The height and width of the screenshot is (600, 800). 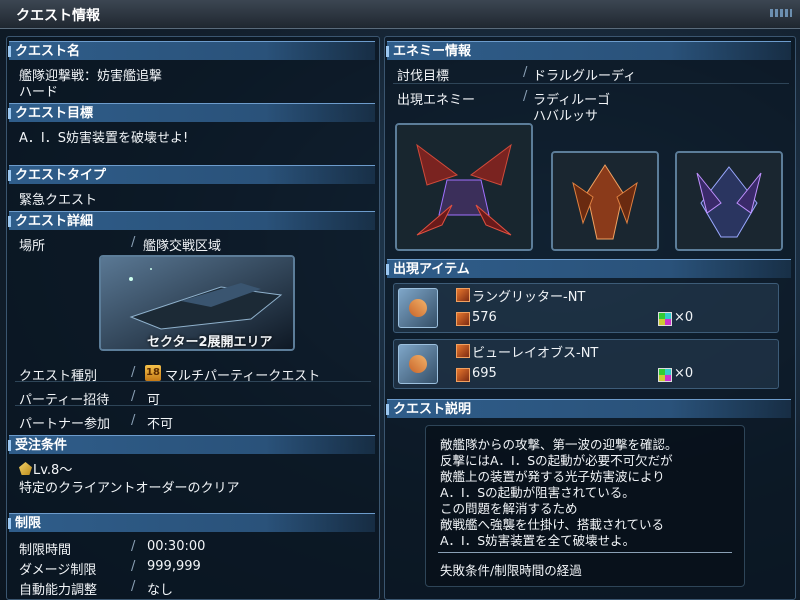 I want to click on auto-adjust-value: なし, so click(x=160, y=590).